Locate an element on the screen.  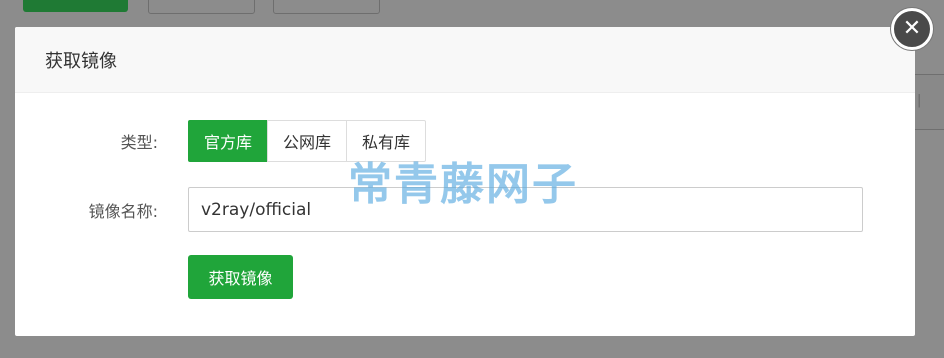
close-icon: ✕ is located at coordinates (912, 28).